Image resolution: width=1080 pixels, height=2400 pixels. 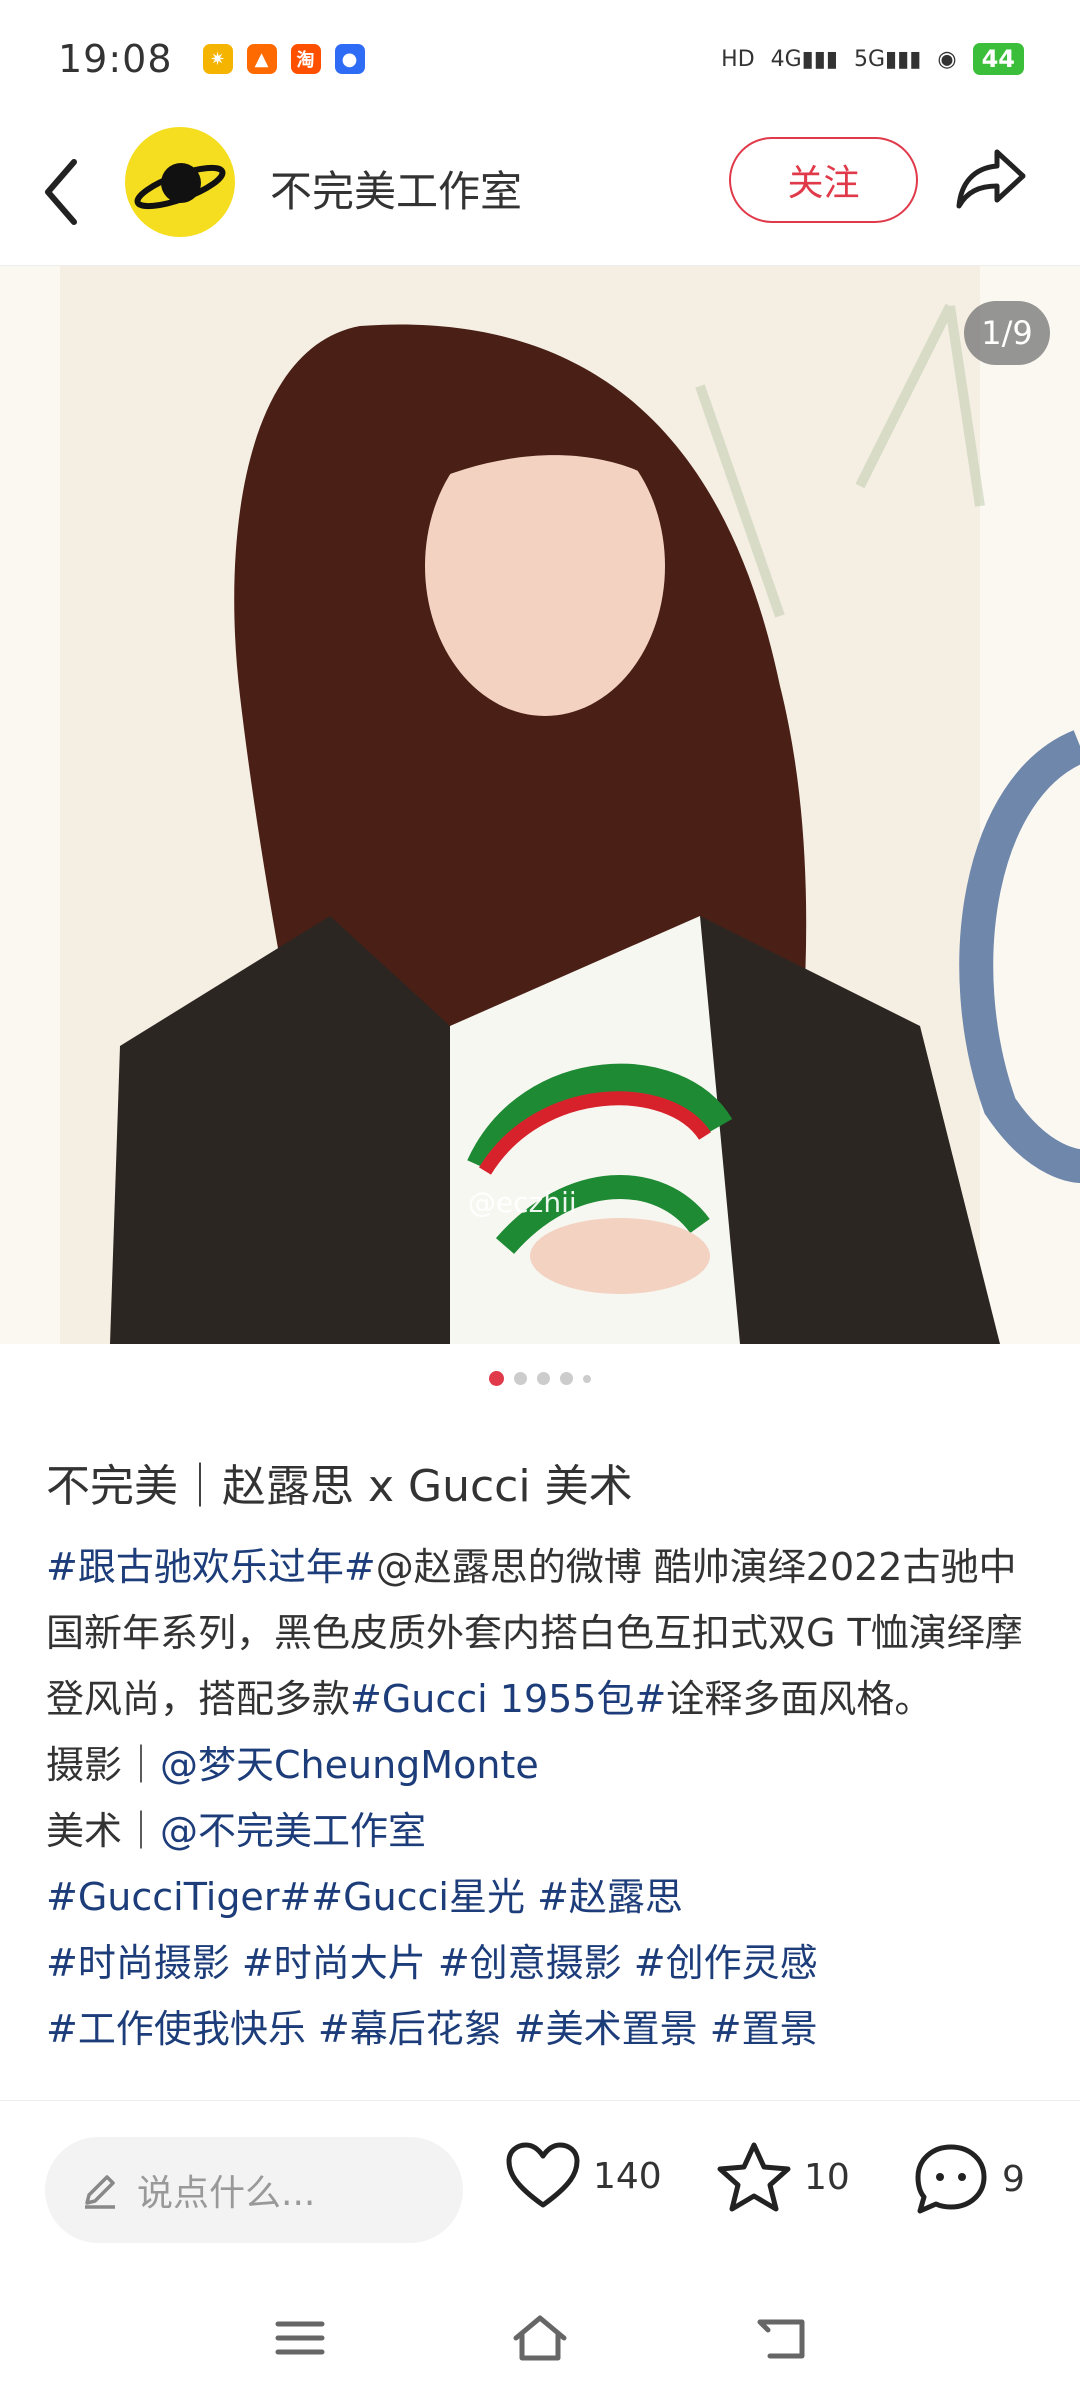 What do you see at coordinates (103, 1765) in the screenshot?
I see `credit-label: 摄影｜` at bounding box center [103, 1765].